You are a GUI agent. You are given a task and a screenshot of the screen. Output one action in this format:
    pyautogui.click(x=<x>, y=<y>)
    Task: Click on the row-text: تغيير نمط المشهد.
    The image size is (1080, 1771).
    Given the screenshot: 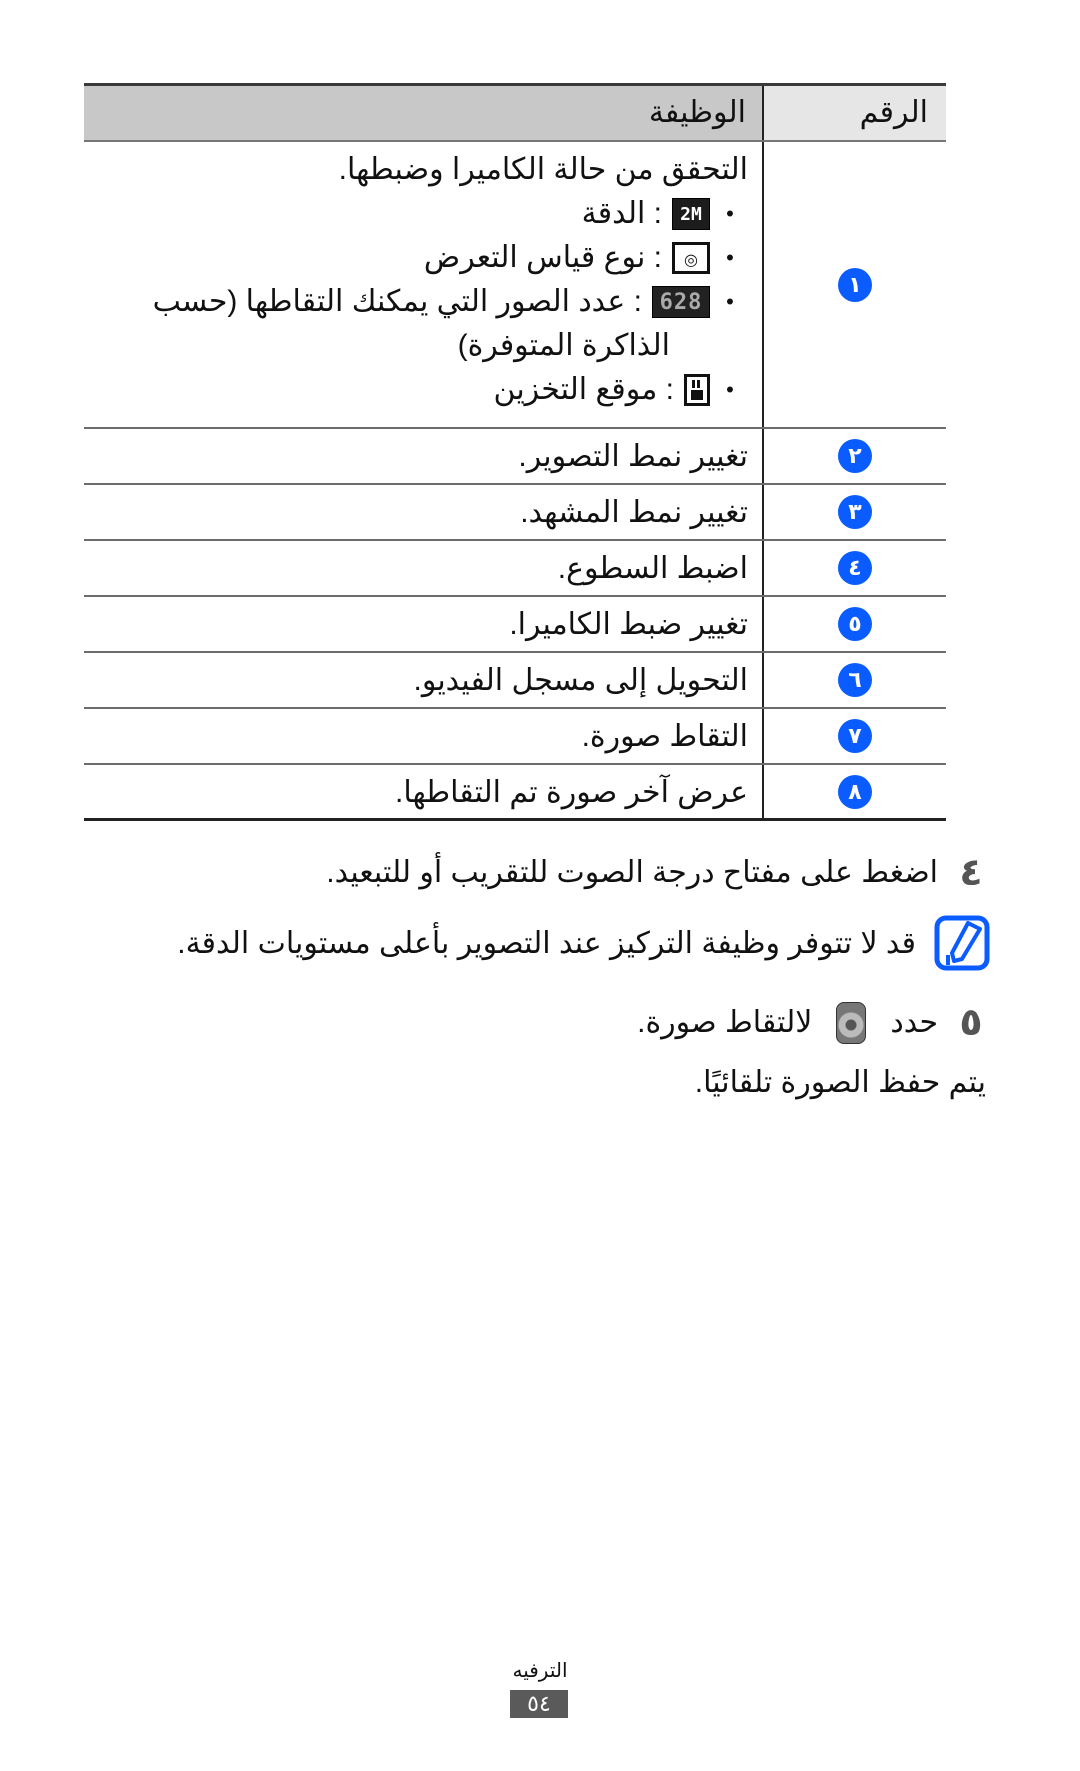 What is the action you would take?
    pyautogui.click(x=634, y=512)
    